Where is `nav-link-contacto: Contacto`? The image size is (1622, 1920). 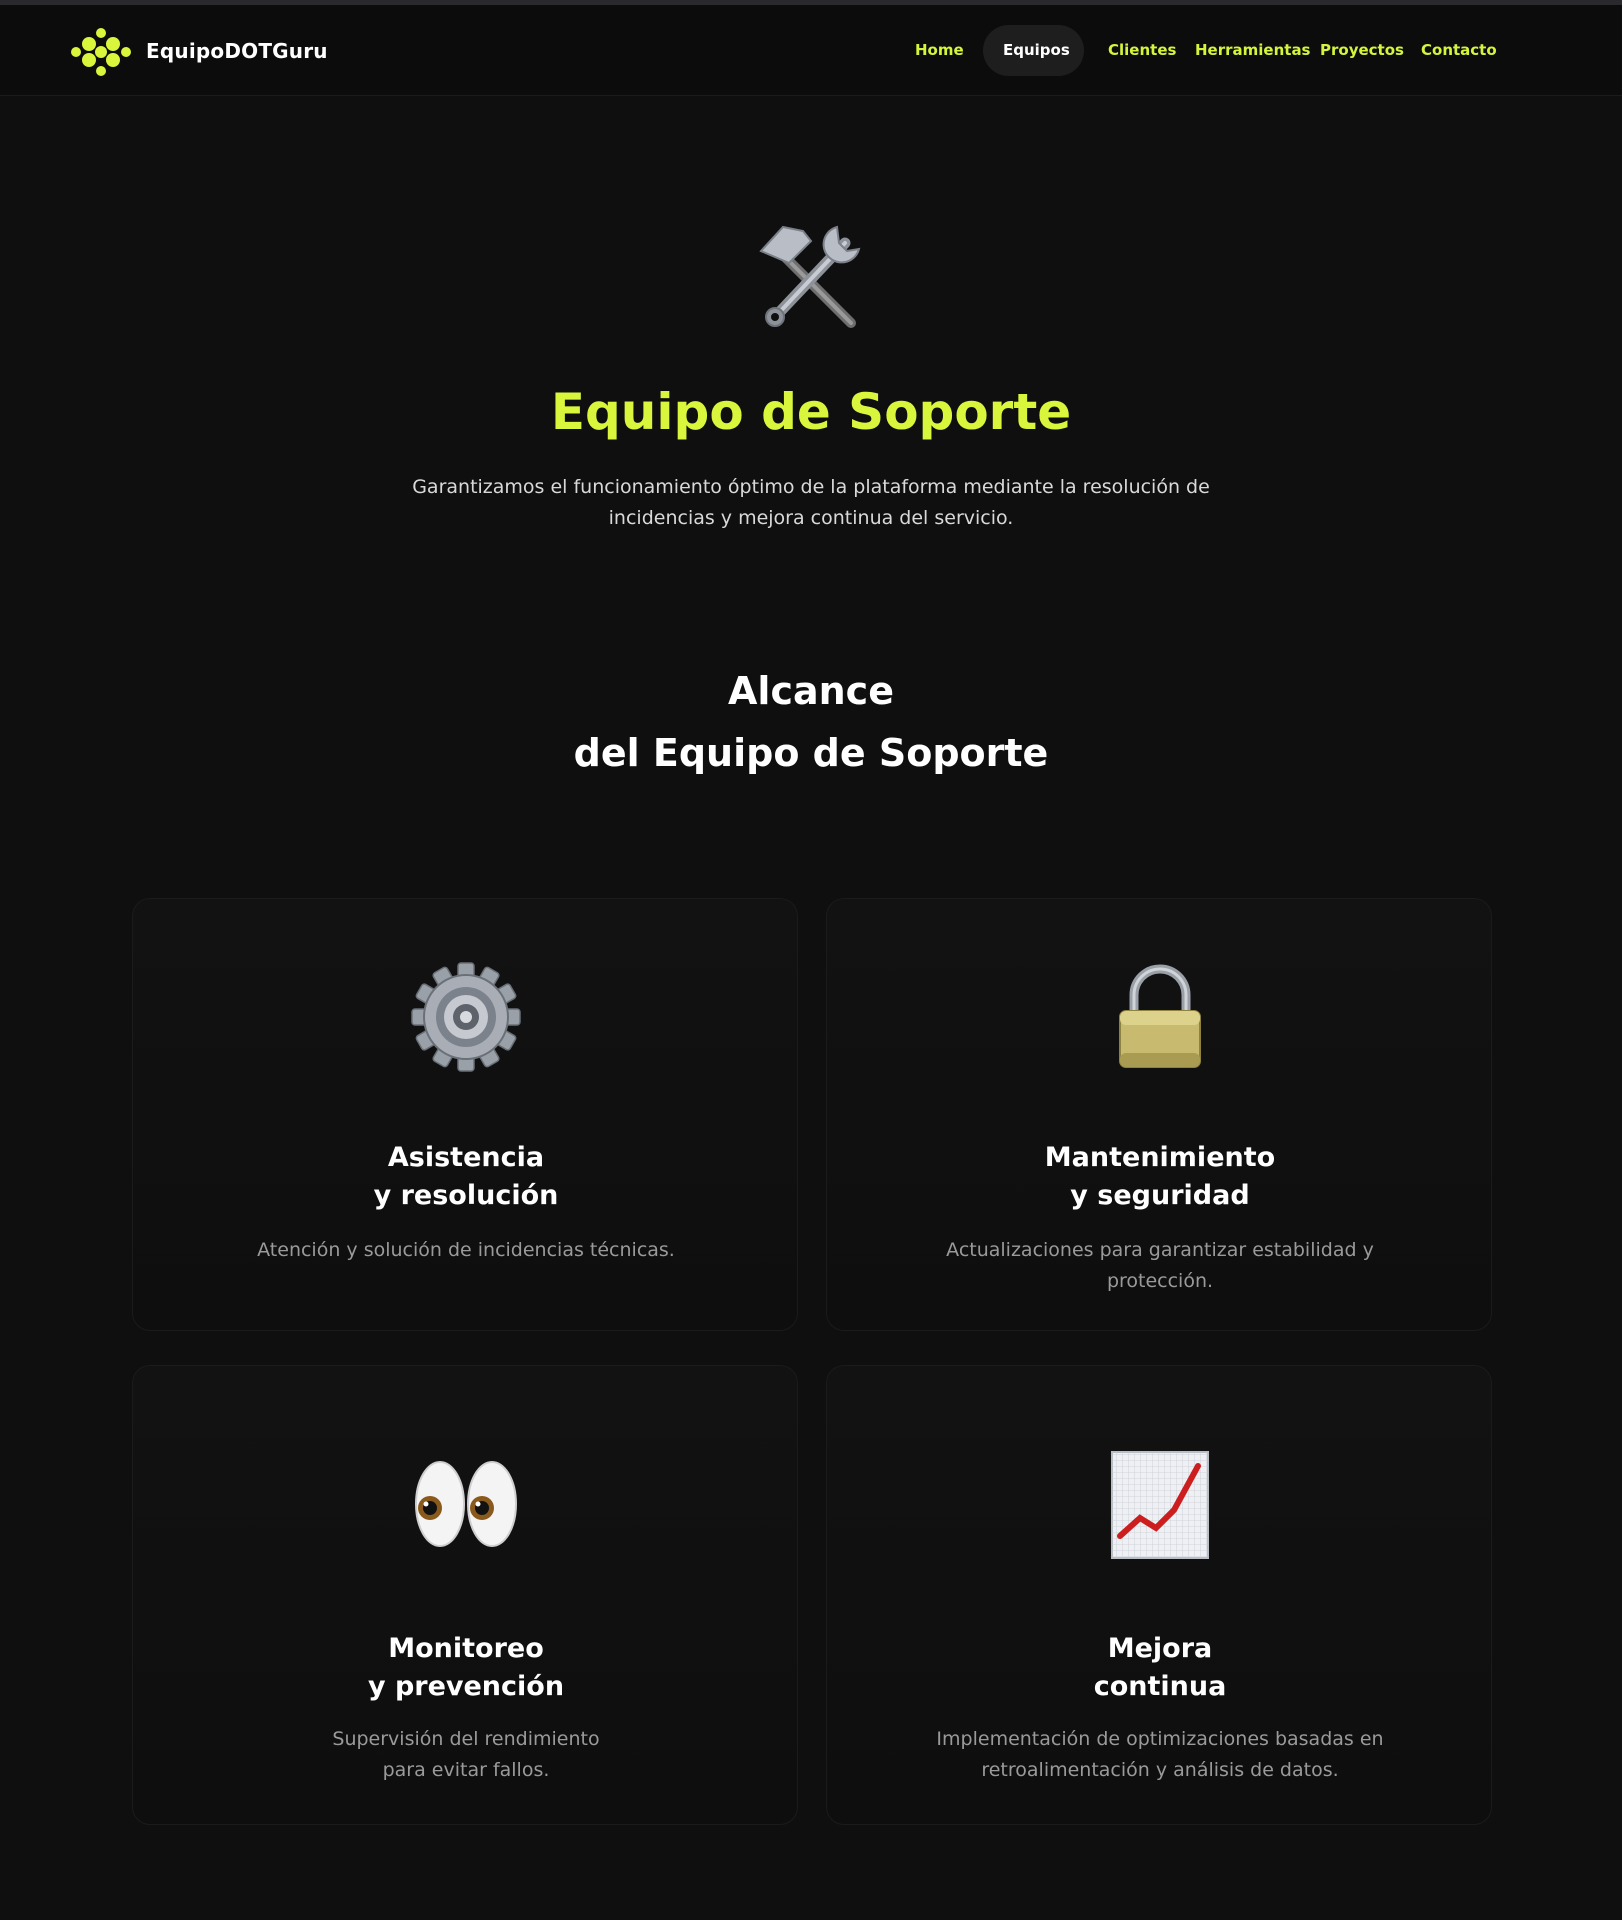 nav-link-contacto: Contacto is located at coordinates (1459, 50).